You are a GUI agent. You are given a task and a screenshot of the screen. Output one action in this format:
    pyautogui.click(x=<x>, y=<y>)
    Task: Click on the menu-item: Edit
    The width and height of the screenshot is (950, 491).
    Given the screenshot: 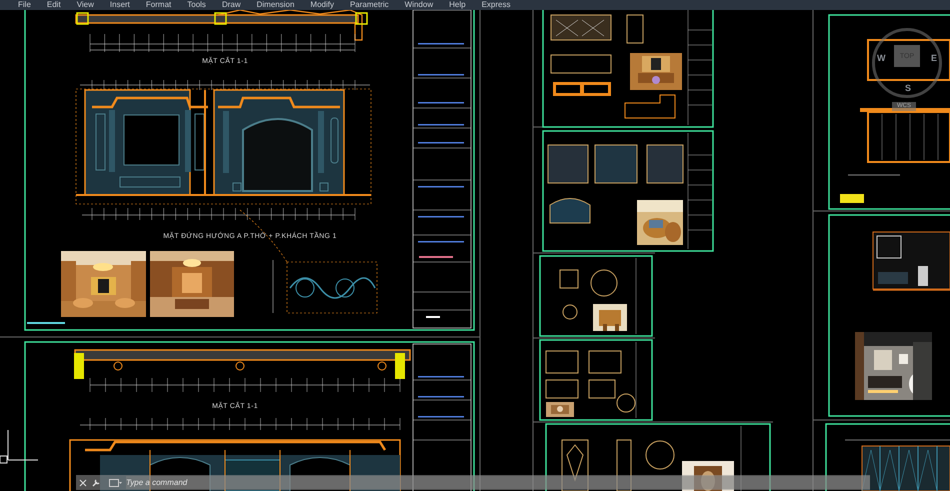 What is the action you would take?
    pyautogui.click(x=53, y=5)
    